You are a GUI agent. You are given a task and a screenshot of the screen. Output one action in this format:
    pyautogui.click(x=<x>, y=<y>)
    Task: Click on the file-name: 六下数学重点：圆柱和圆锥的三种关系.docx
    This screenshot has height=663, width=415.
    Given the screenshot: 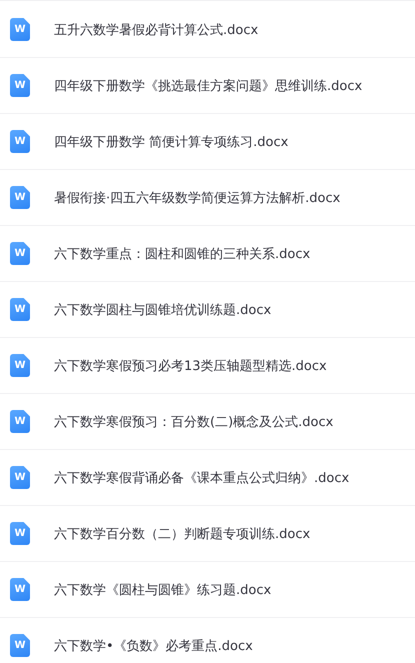 What is the action you would take?
    pyautogui.click(x=182, y=253)
    